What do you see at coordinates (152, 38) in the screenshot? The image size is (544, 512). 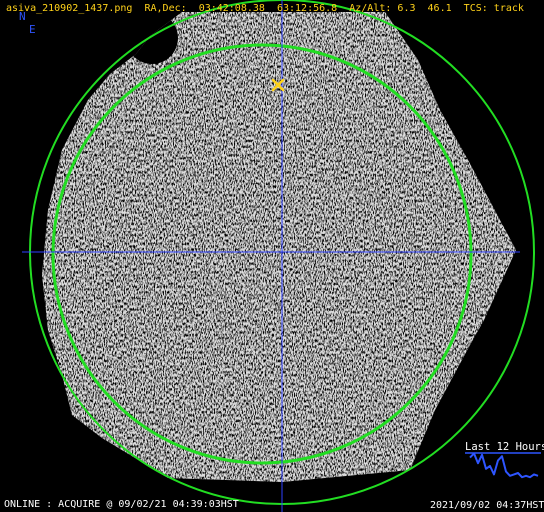 I see `obstruction-blob` at bounding box center [152, 38].